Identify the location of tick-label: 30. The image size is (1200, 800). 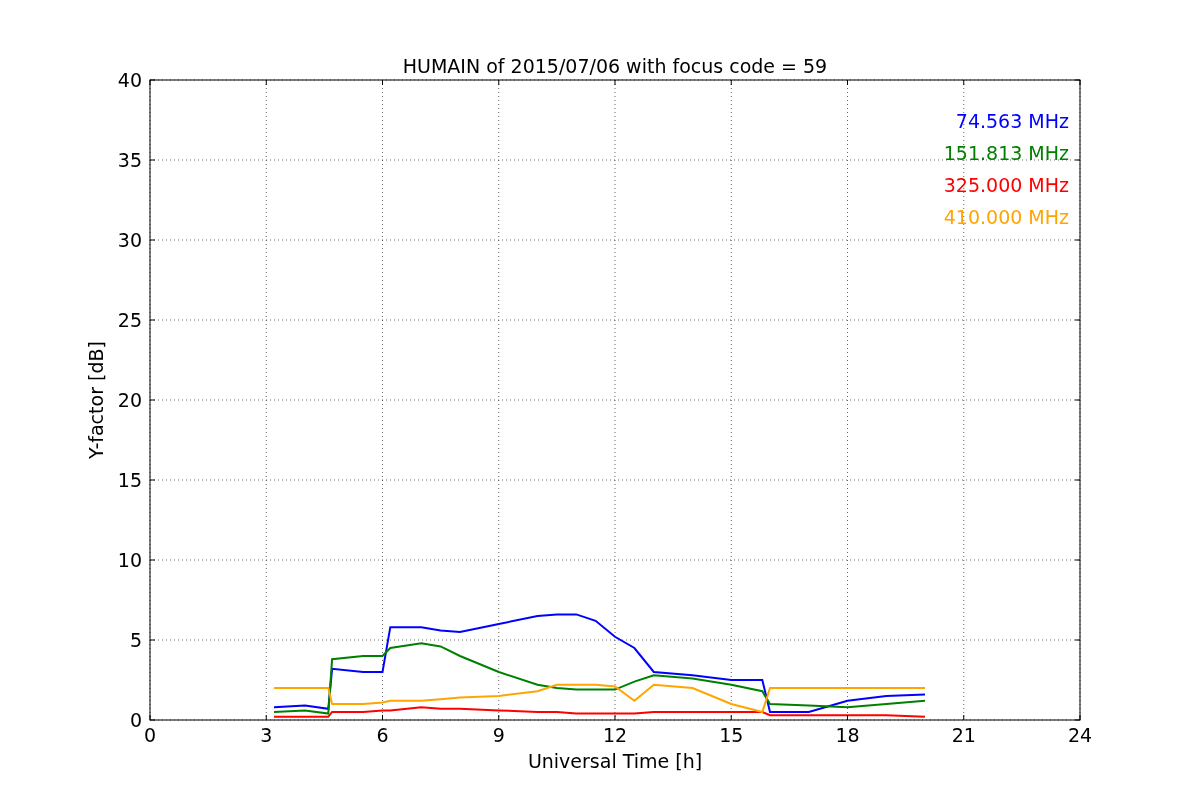
(129, 240).